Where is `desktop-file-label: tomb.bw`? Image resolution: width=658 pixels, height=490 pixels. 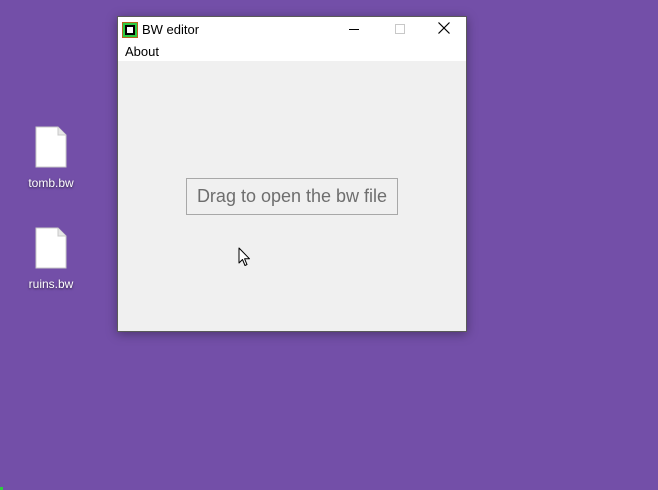 desktop-file-label: tomb.bw is located at coordinates (51, 183).